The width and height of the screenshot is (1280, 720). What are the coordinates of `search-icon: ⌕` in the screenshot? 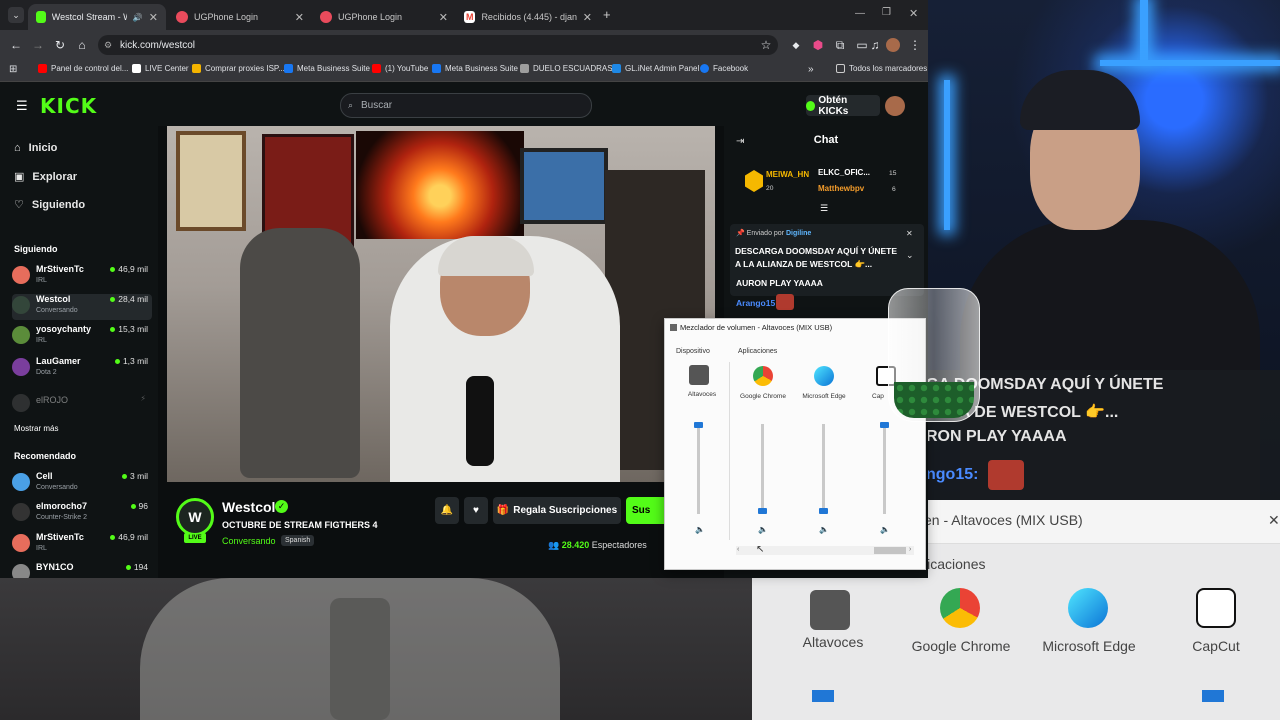 It's located at (351, 105).